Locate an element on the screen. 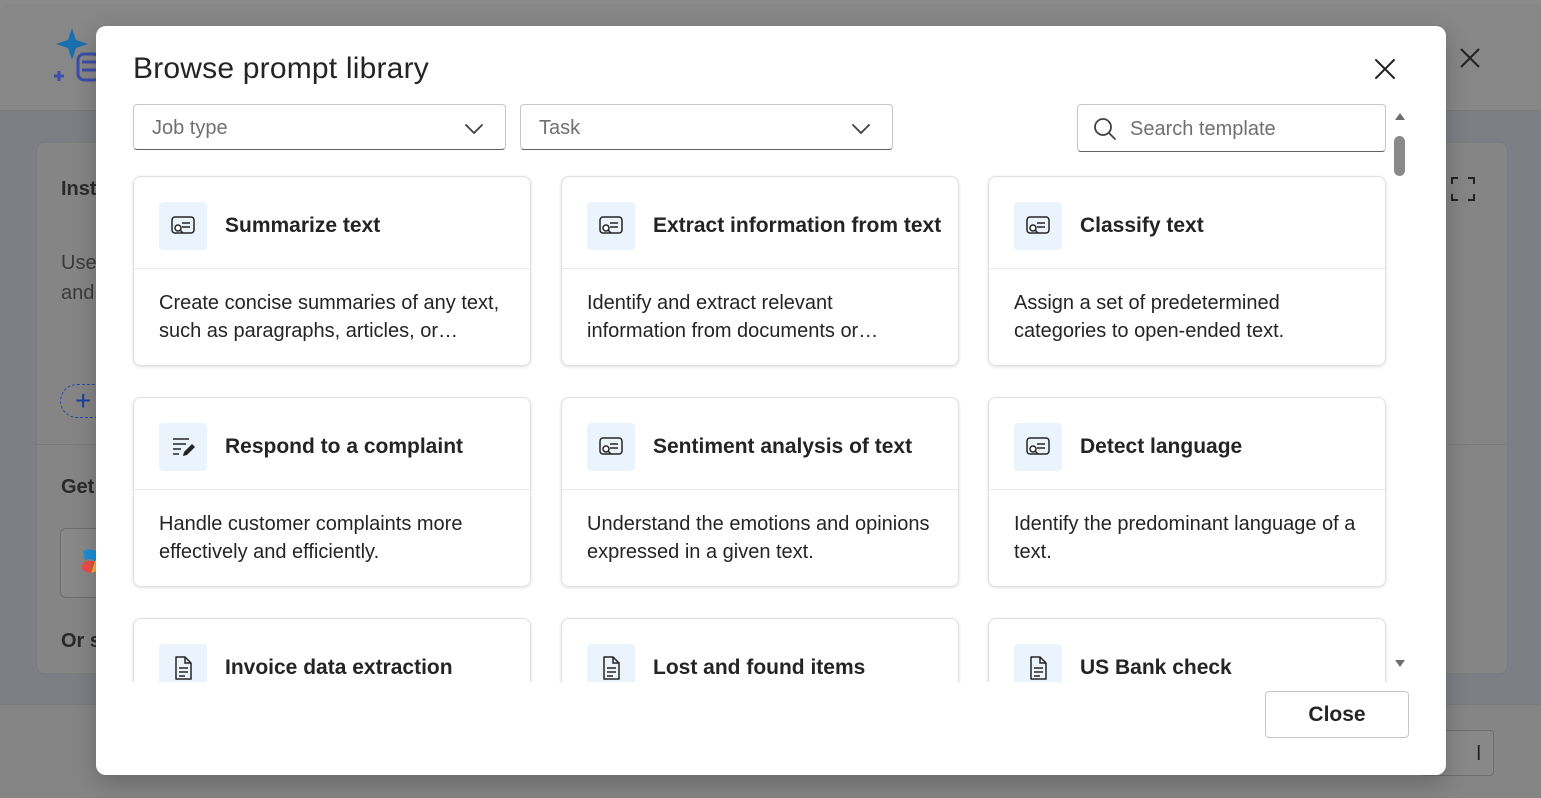  scroll-down-arrow-icon is located at coordinates (1400, 664).